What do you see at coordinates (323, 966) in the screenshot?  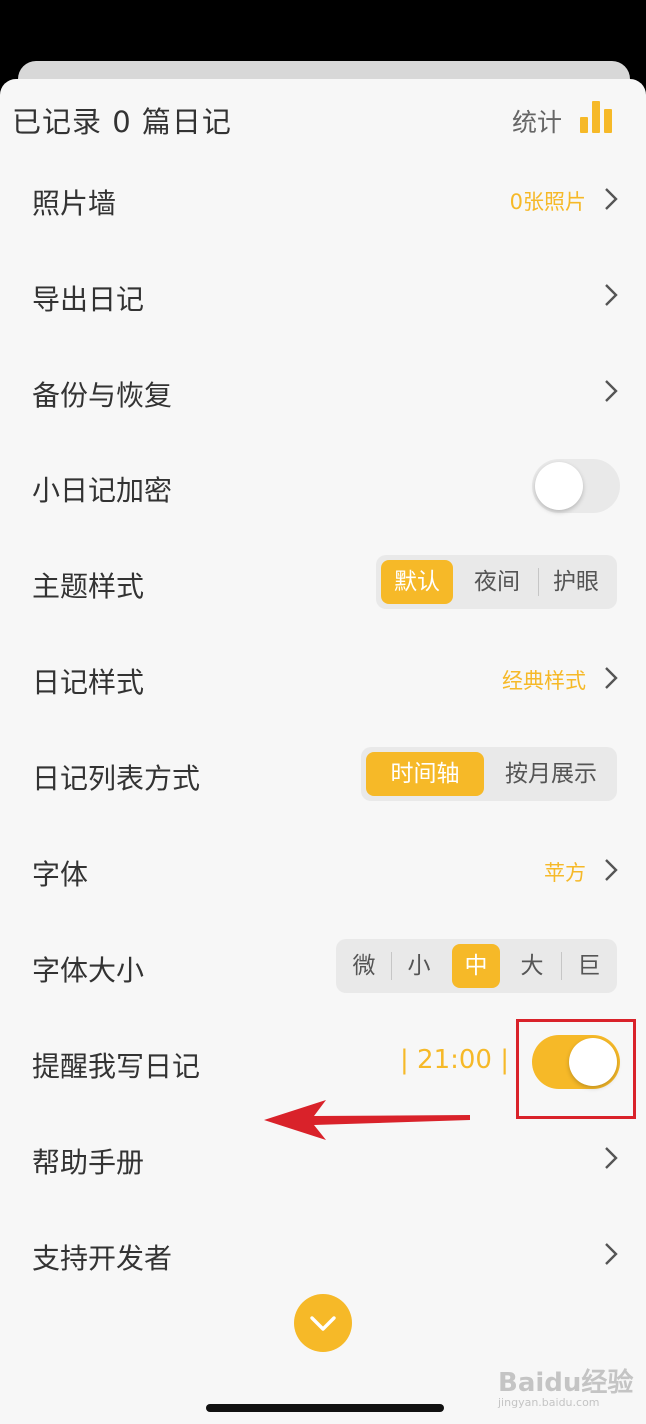 I see `row-font-size: 字体大小 微 小 中 大 巨` at bounding box center [323, 966].